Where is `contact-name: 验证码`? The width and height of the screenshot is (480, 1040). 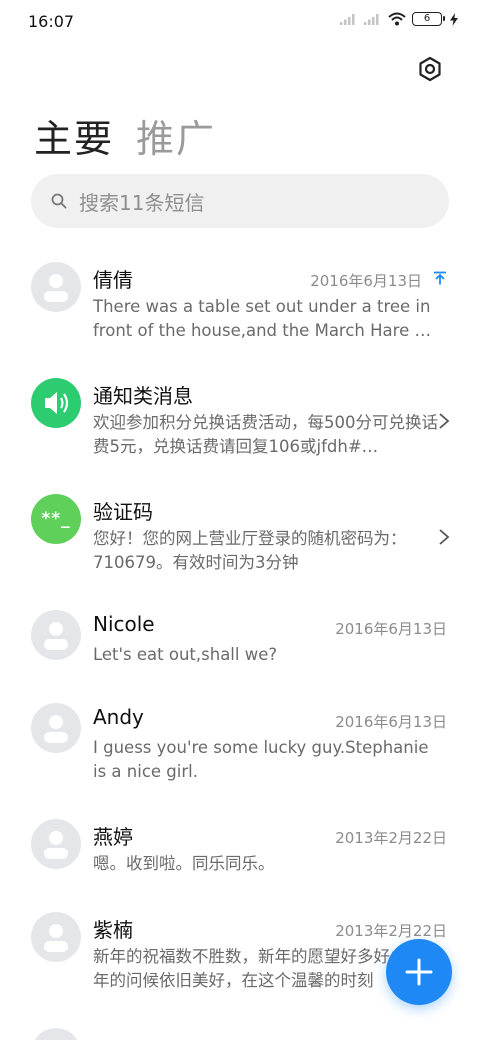
contact-name: 验证码 is located at coordinates (123, 512).